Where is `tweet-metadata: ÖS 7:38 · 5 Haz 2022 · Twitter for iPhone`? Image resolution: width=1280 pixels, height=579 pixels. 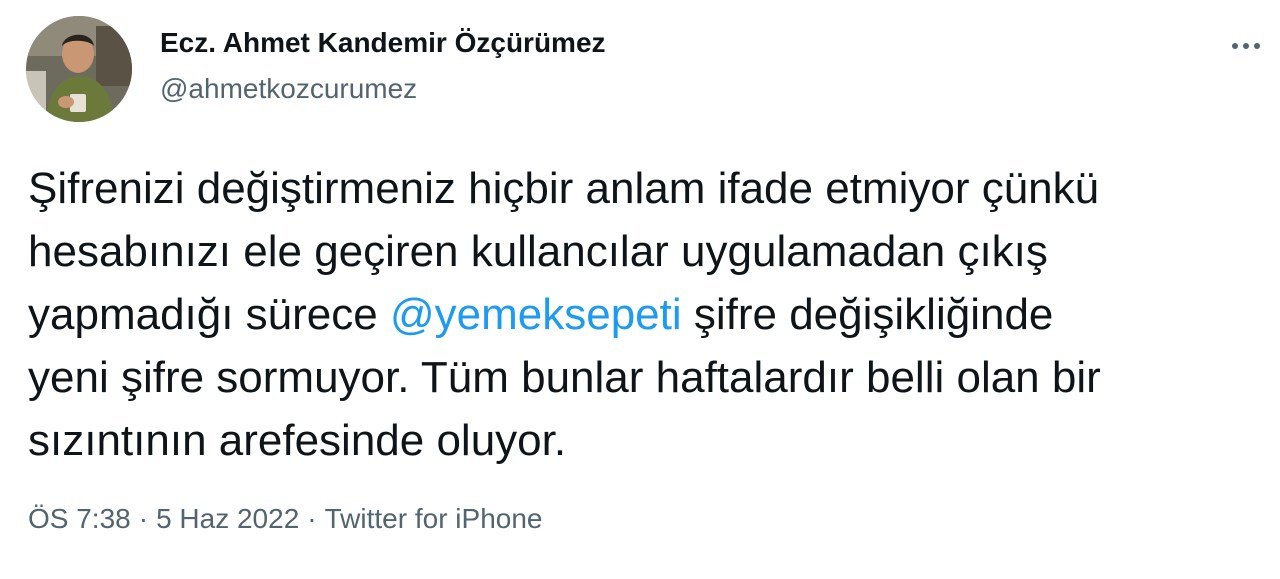
tweet-metadata: ÖS 7:38 · 5 Haz 2022 · Twitter for iPhone is located at coordinates (285, 519).